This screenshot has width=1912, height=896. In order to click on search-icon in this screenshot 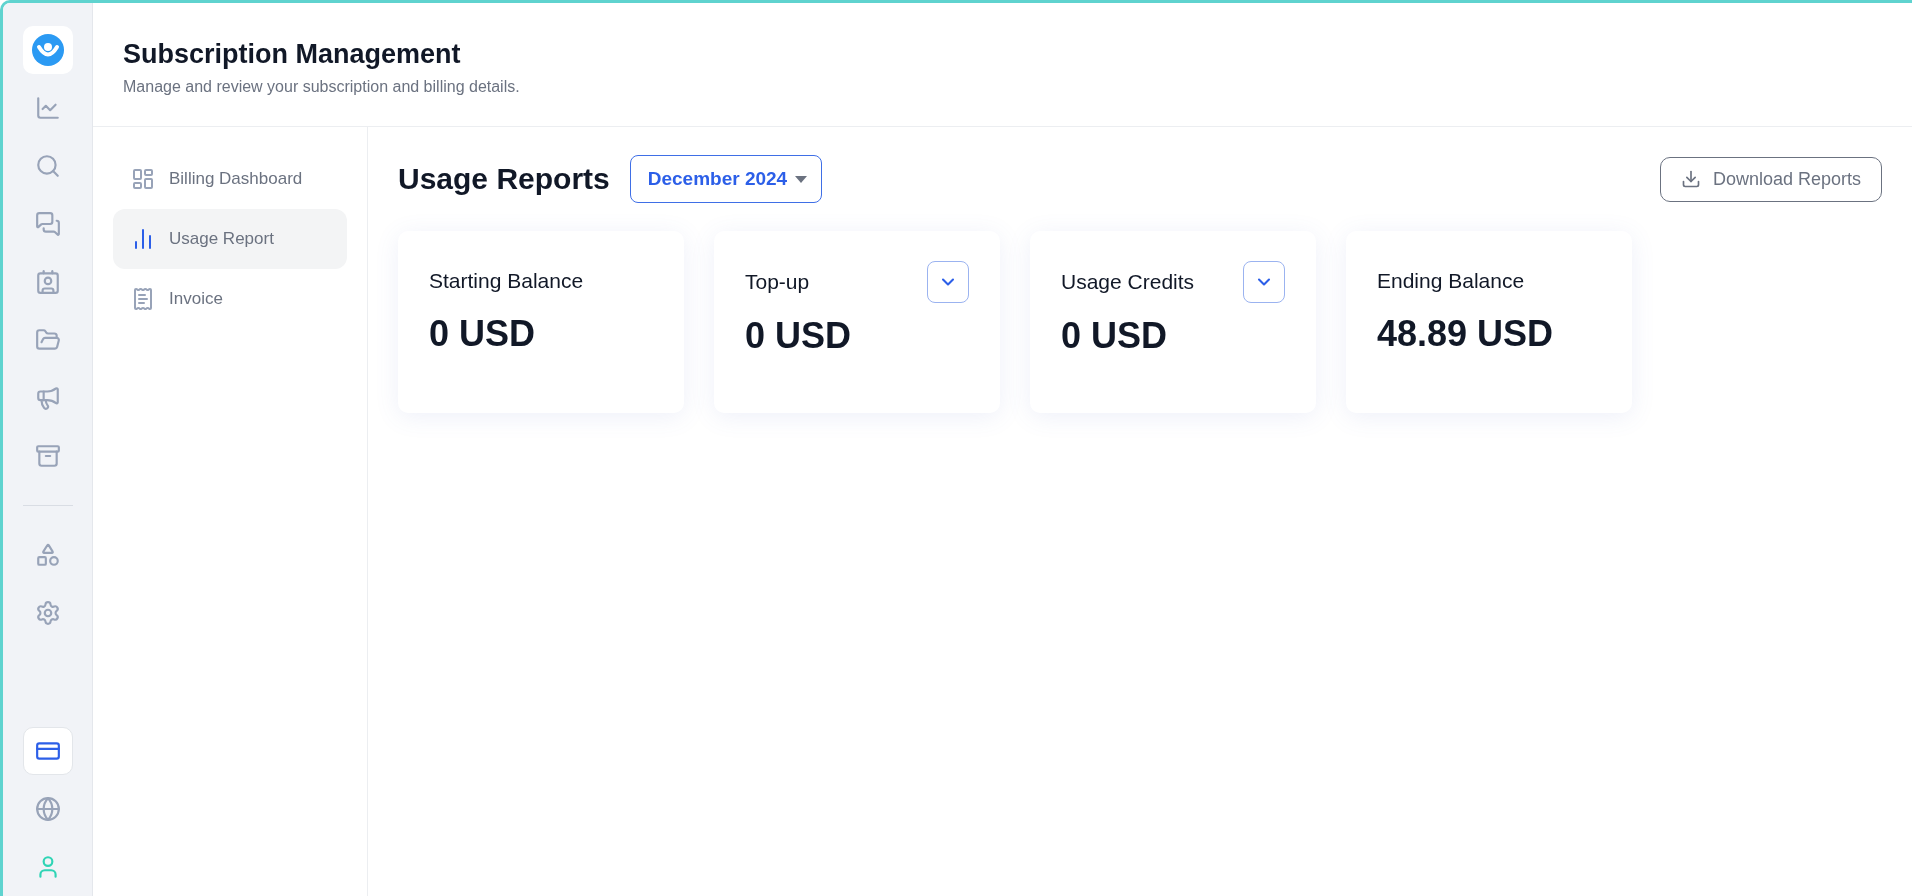, I will do `click(47, 166)`.